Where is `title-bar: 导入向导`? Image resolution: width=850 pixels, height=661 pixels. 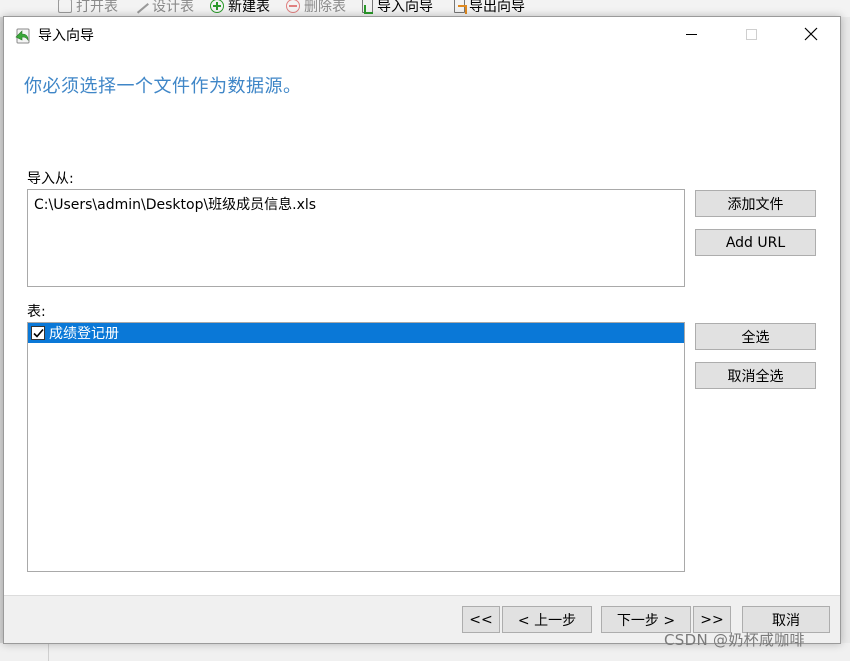
title-bar: 导入向导 is located at coordinates (422, 35).